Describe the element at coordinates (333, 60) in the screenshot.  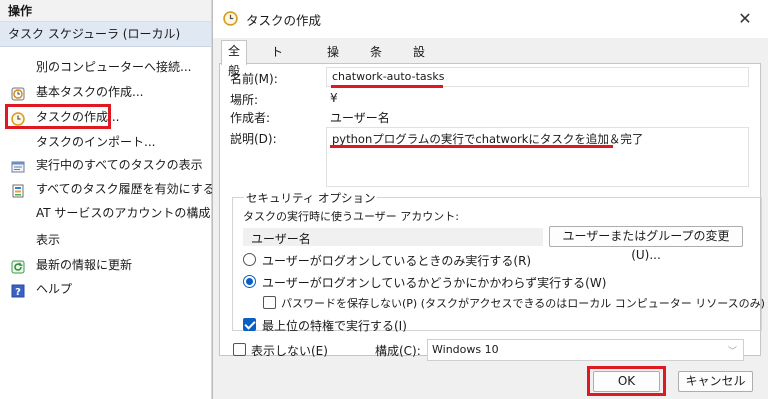
I see `tab-actions: 操作` at that location.